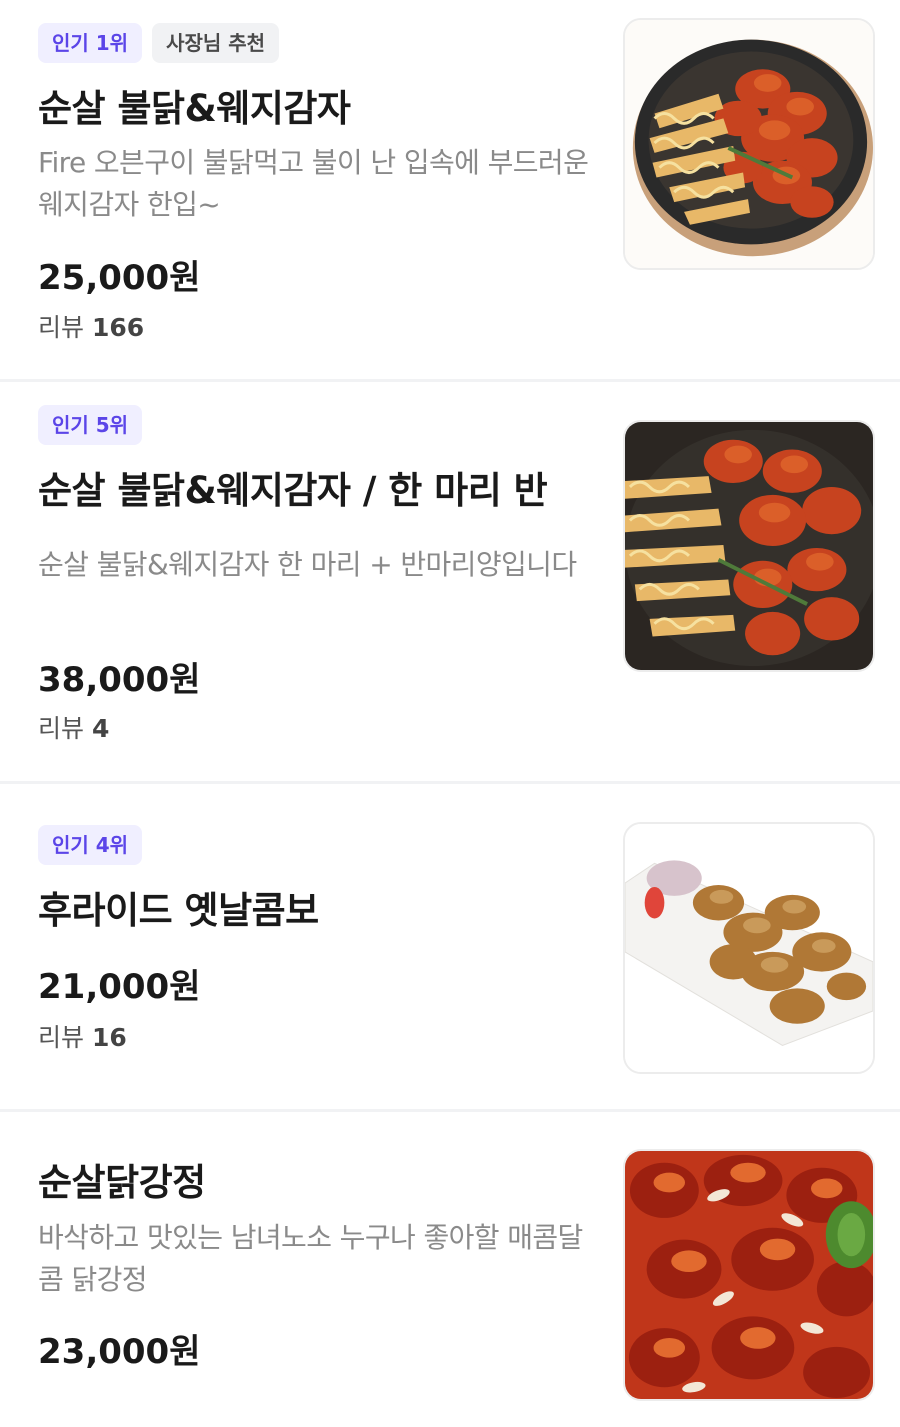 The image size is (900, 1427). Describe the element at coordinates (310, 1258) in the screenshot. I see `menu-description: 바삭하고 맛있는 남녀노소 누구나 좋아할 매콤달콤 닭강정` at that location.